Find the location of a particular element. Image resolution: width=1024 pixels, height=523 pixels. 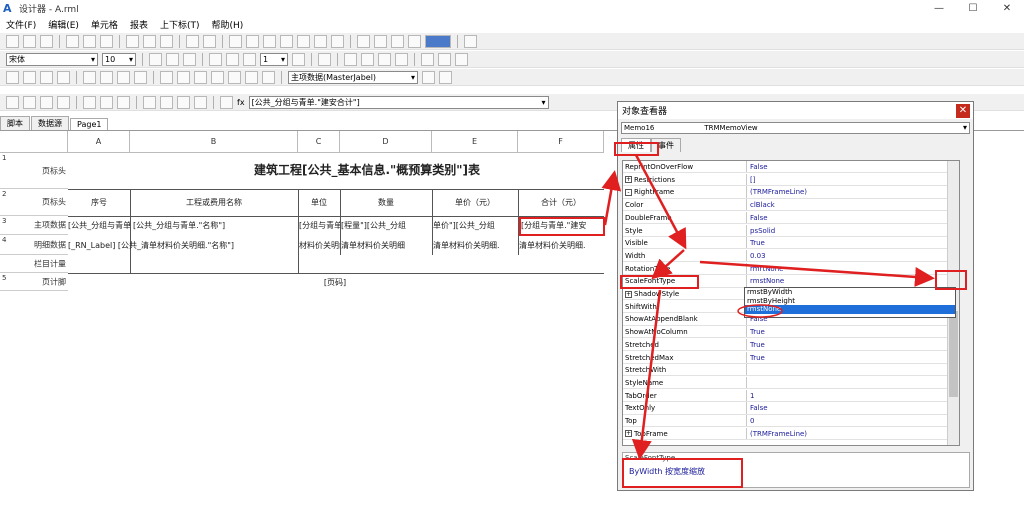

property-row: Top 0 is located at coordinates (791, 421).